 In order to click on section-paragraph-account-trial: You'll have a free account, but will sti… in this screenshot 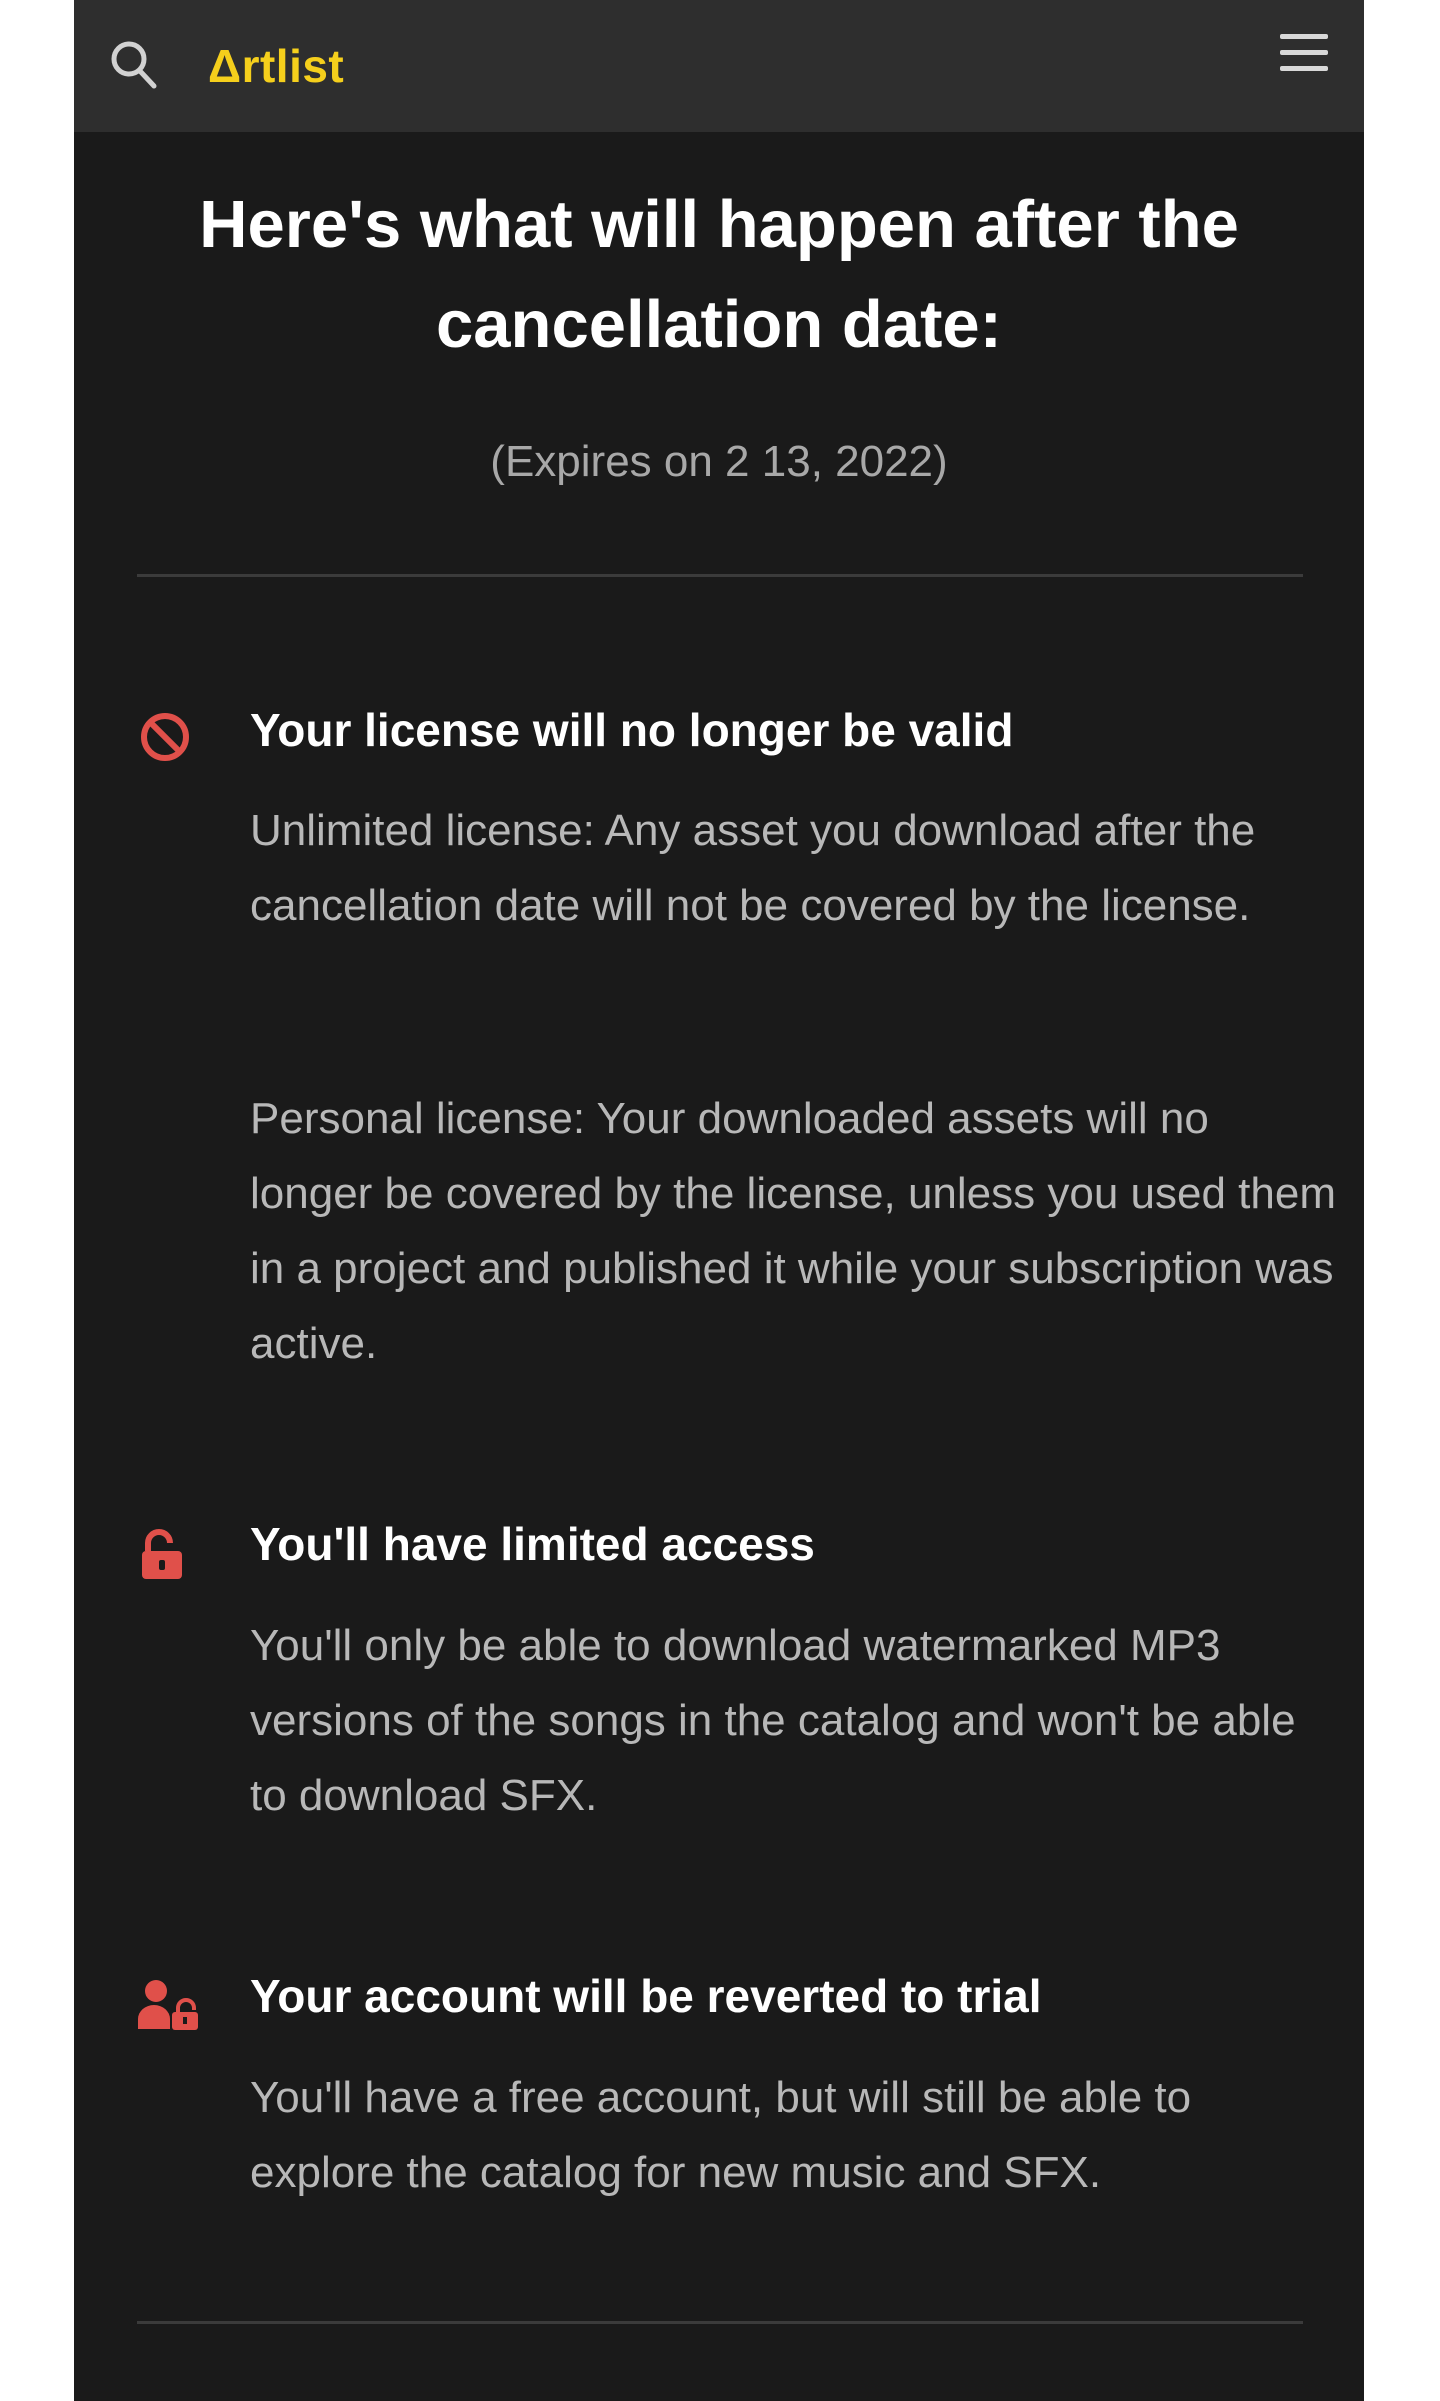, I will do `click(721, 2135)`.